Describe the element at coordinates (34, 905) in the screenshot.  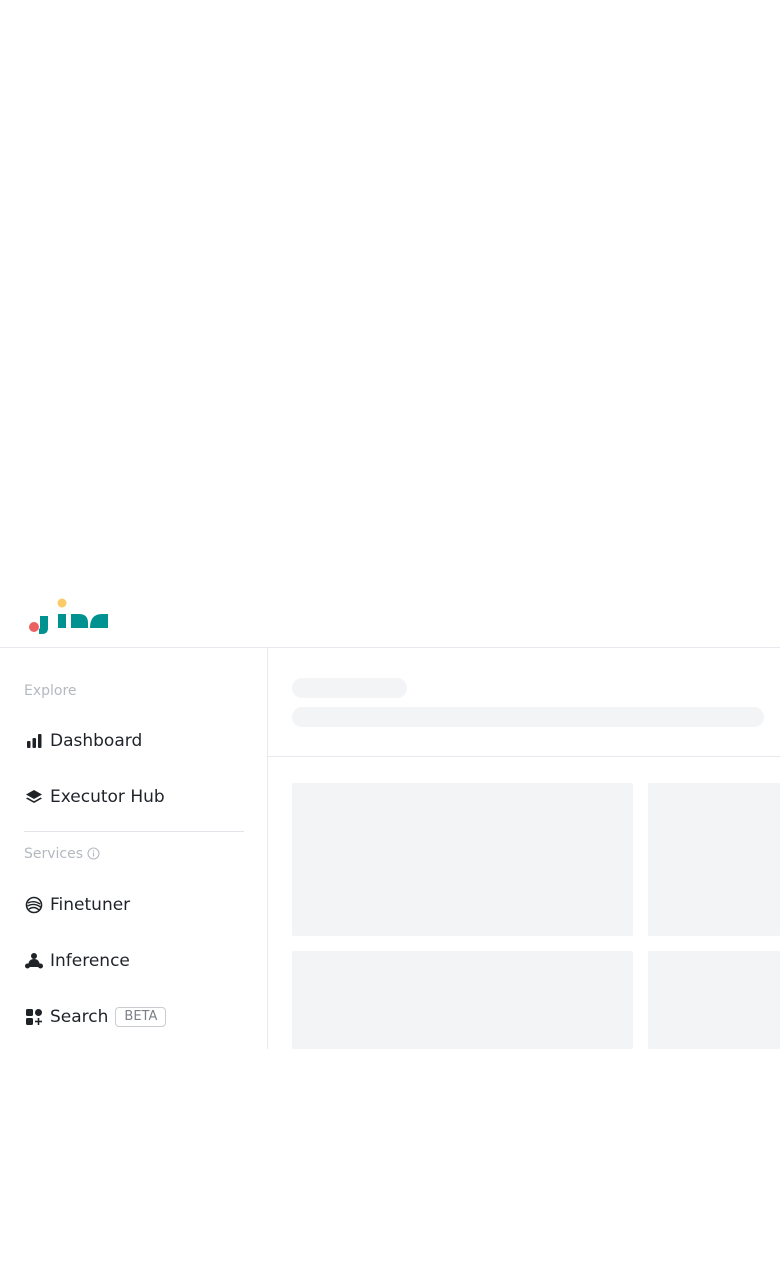
I see `finetuner-icon` at that location.